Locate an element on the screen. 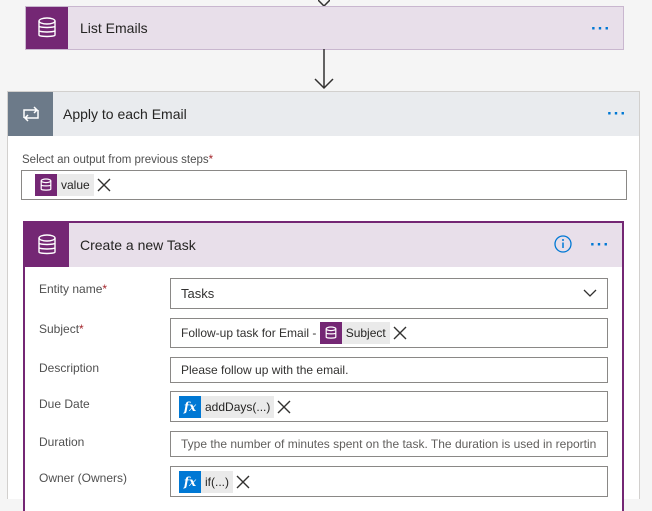 The width and height of the screenshot is (652, 511). value-token-label: value is located at coordinates (75, 185).